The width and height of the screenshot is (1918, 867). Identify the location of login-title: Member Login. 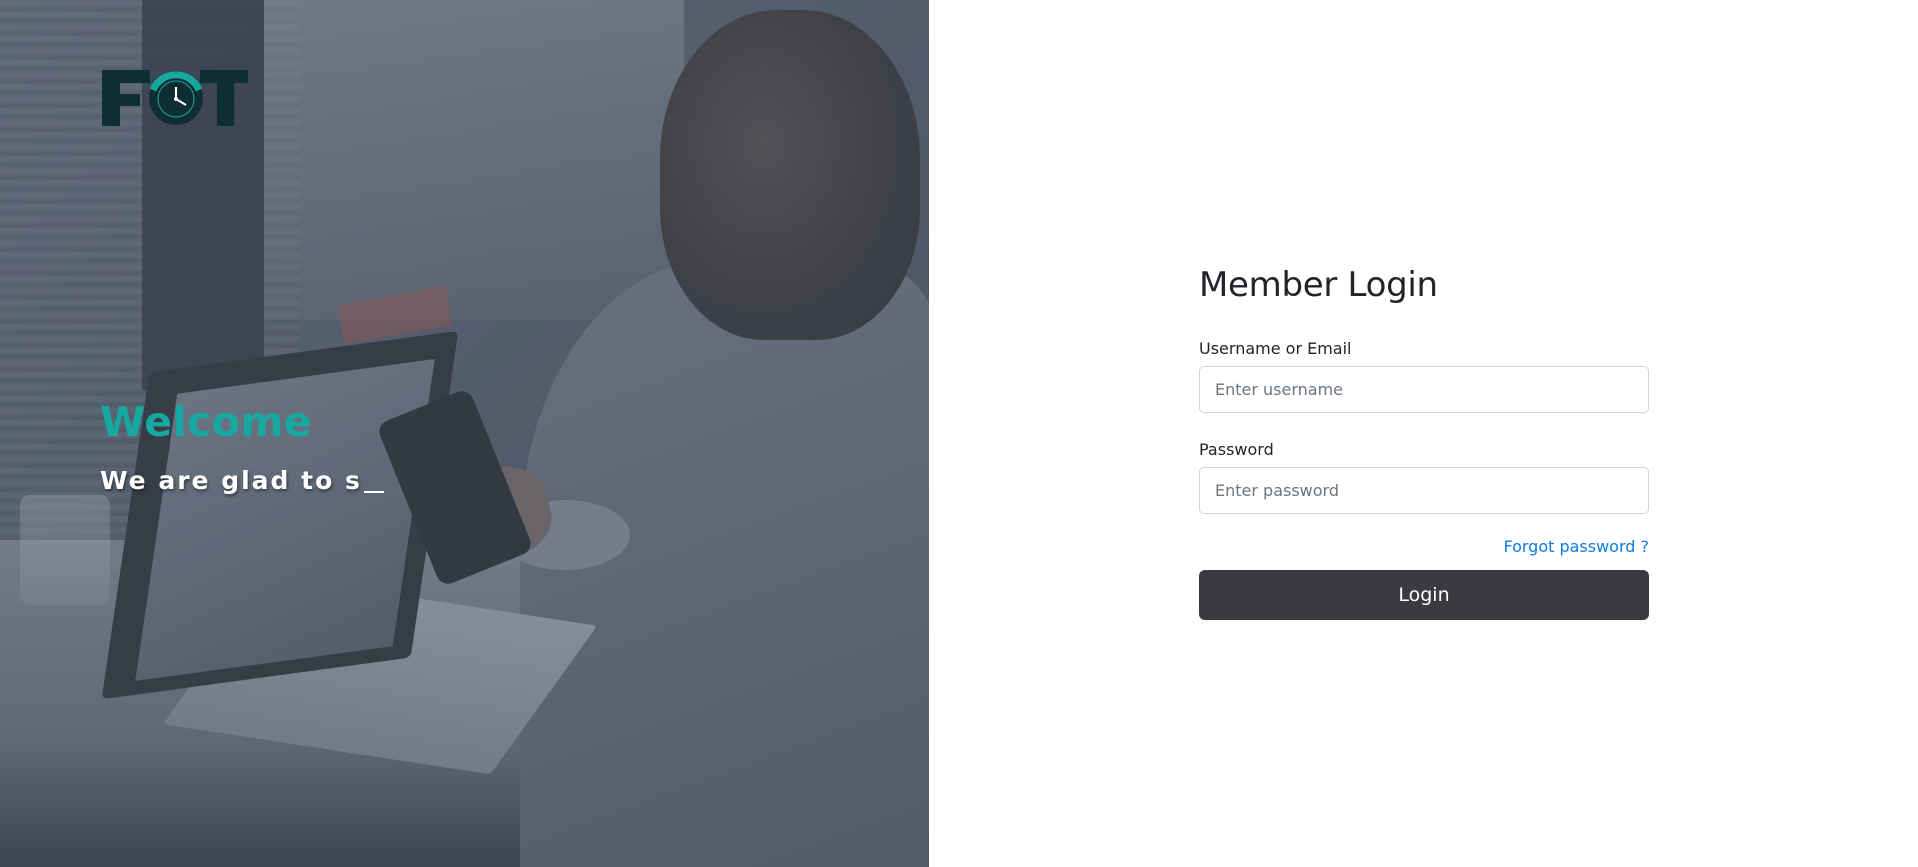
(1318, 285).